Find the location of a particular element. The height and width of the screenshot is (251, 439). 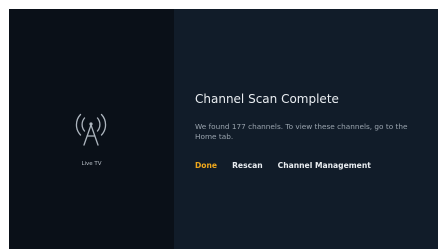

antenna-icon is located at coordinates (91, 129).